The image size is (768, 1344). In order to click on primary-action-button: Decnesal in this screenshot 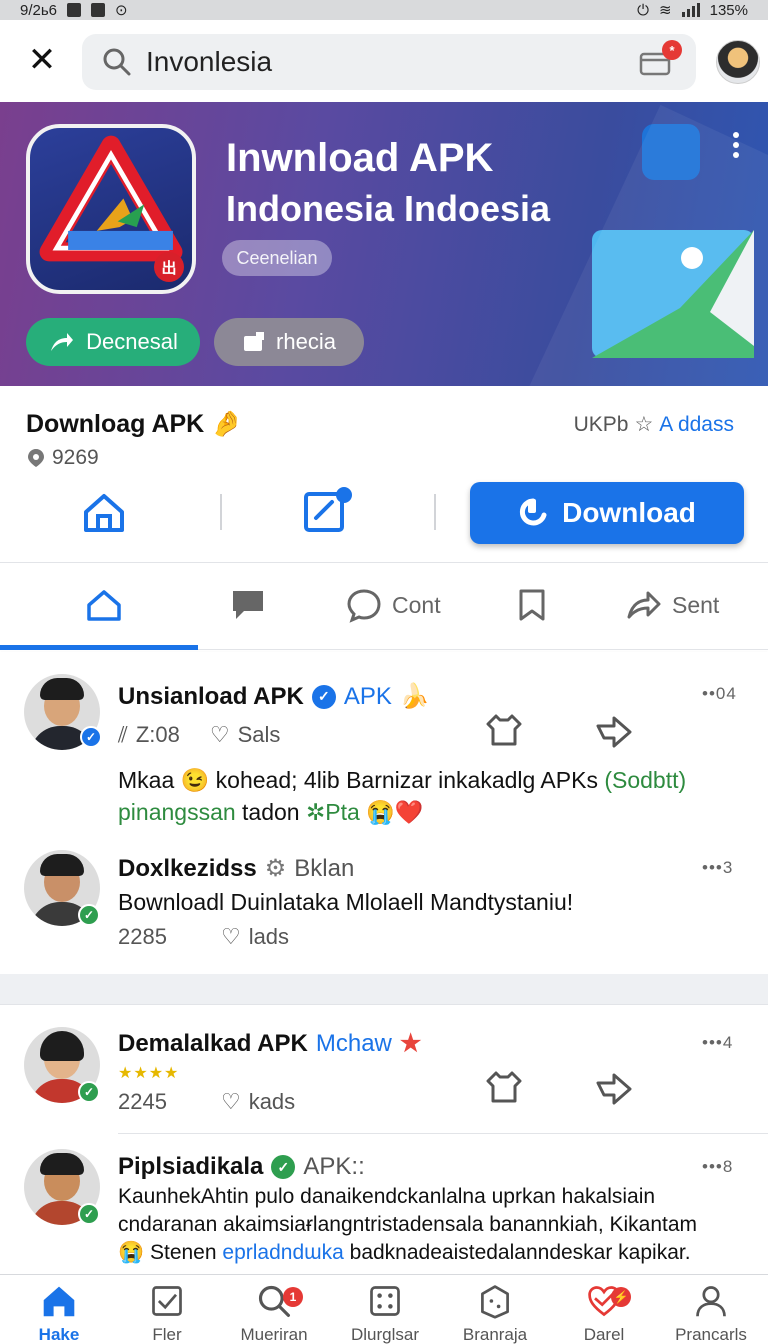, I will do `click(113, 342)`.